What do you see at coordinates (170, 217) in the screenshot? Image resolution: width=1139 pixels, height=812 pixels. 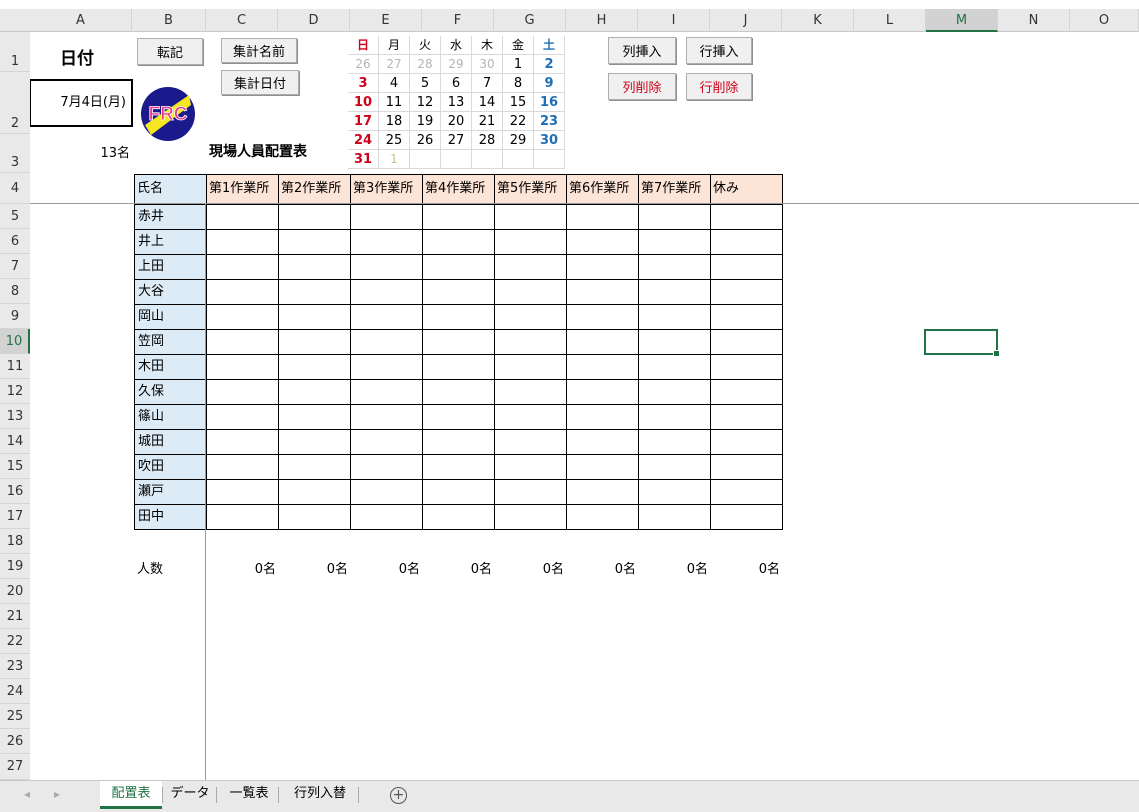 I see `staff-name-cell: 赤井` at bounding box center [170, 217].